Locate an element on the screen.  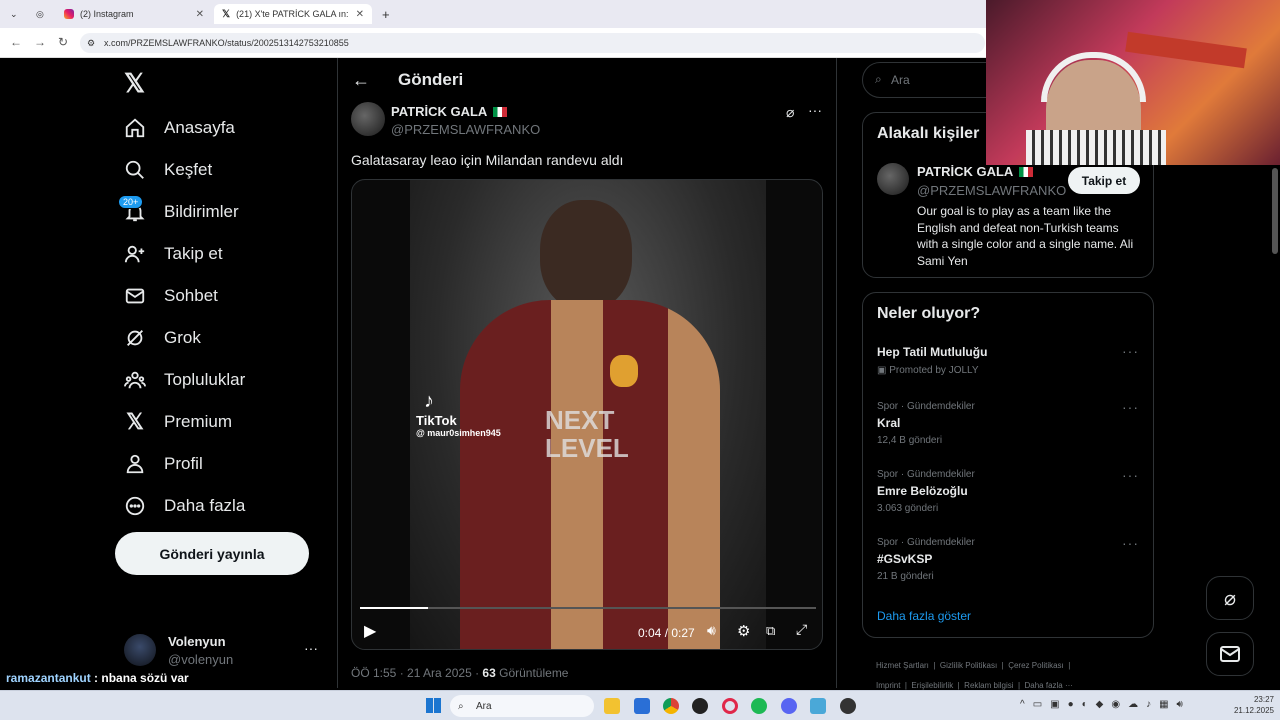
footer-link: Erişilebilirlik is located at coordinates (932, 685).